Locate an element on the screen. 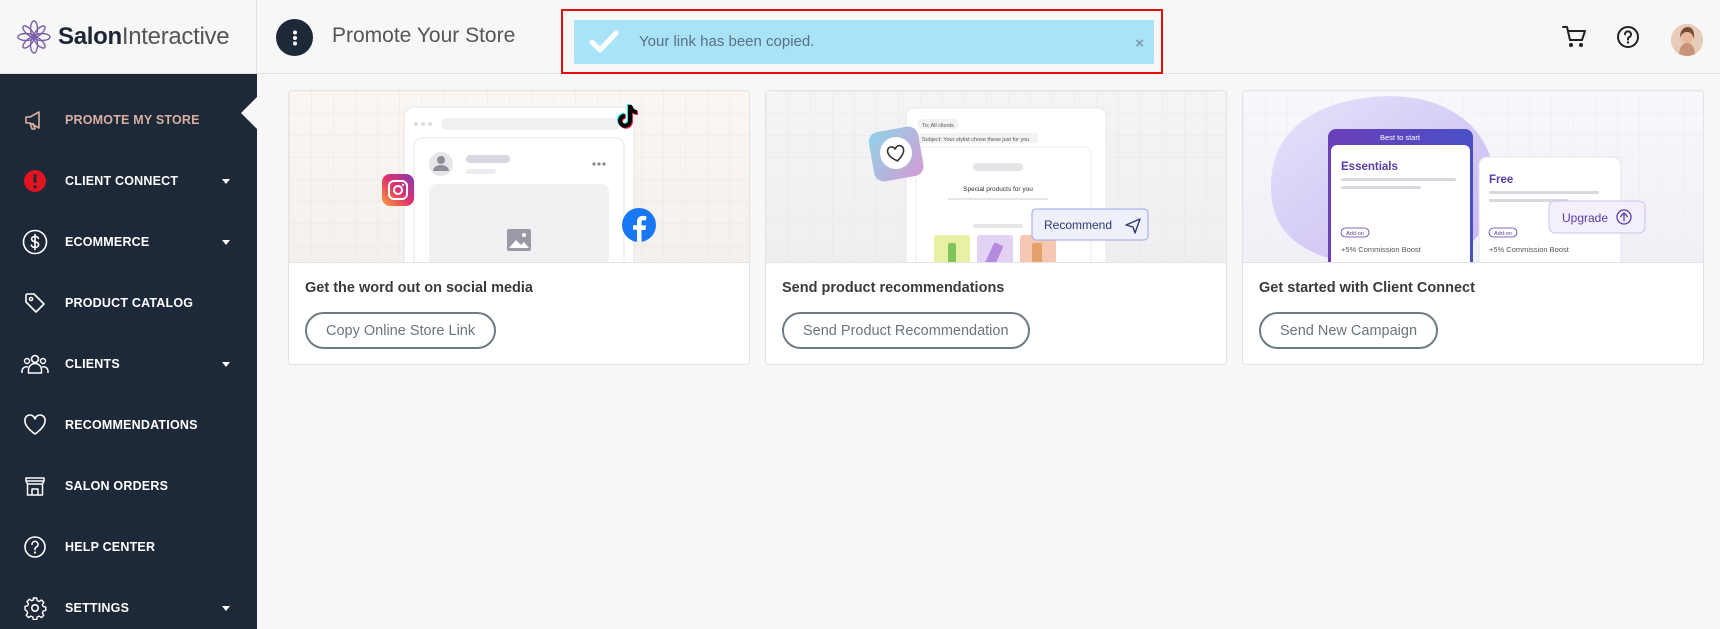  dollar-icon is located at coordinates (35, 242).